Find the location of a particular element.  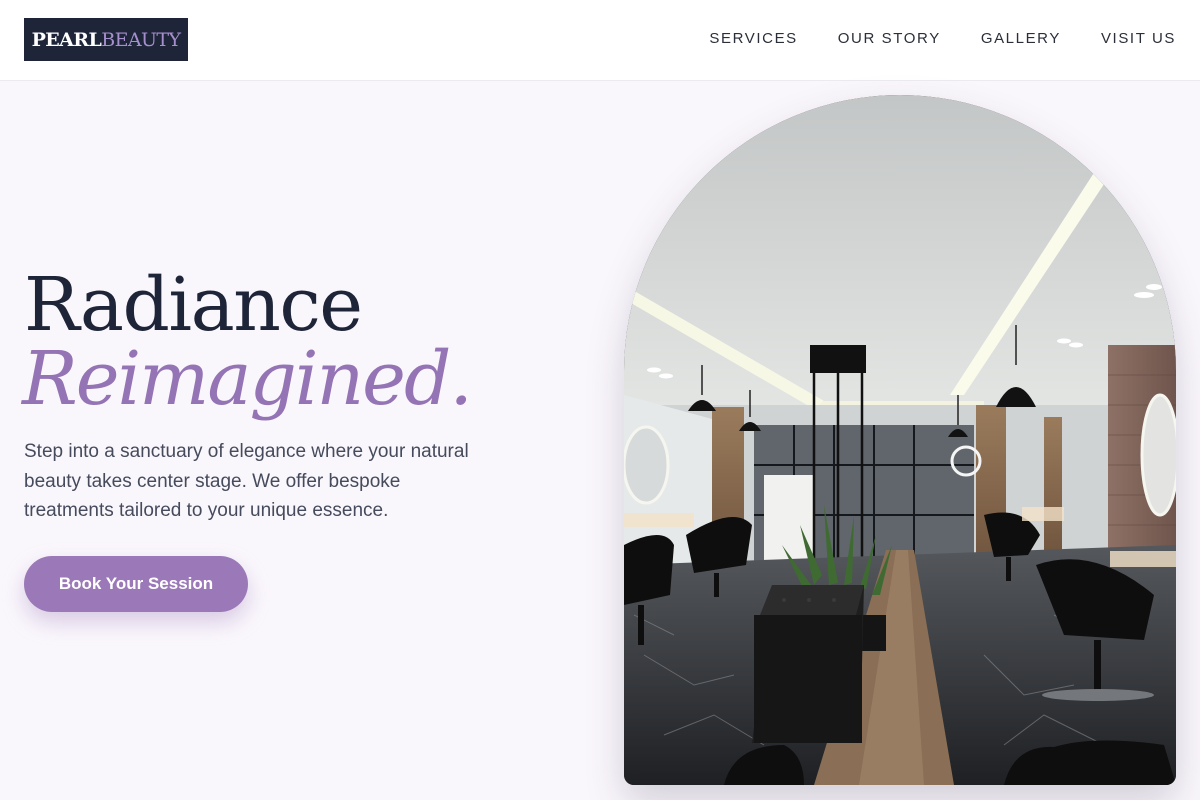

hero-title: Radiance is located at coordinates (193, 305).